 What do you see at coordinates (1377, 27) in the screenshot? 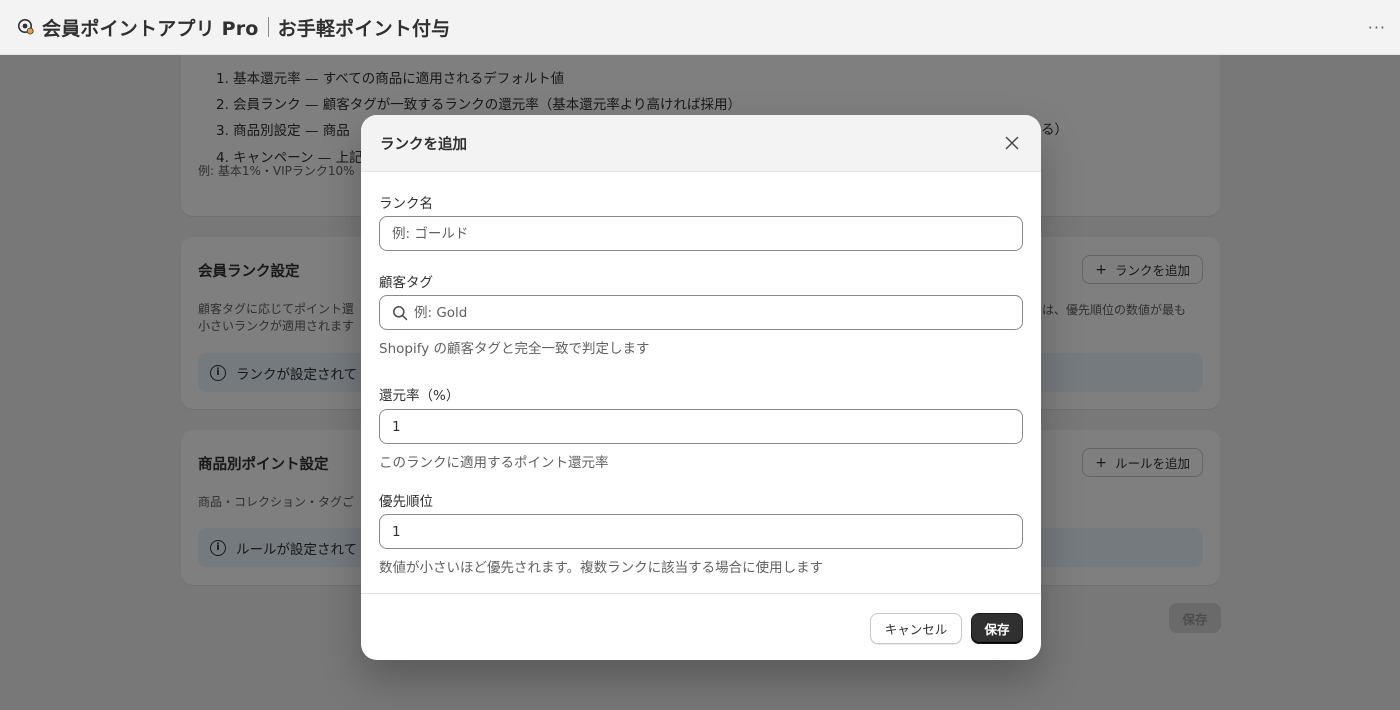
I see `more-actions-icon: ···` at bounding box center [1377, 27].